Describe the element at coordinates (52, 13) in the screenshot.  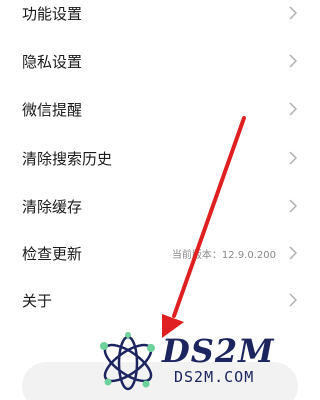
I see `menu-item-label: 功能设置` at that location.